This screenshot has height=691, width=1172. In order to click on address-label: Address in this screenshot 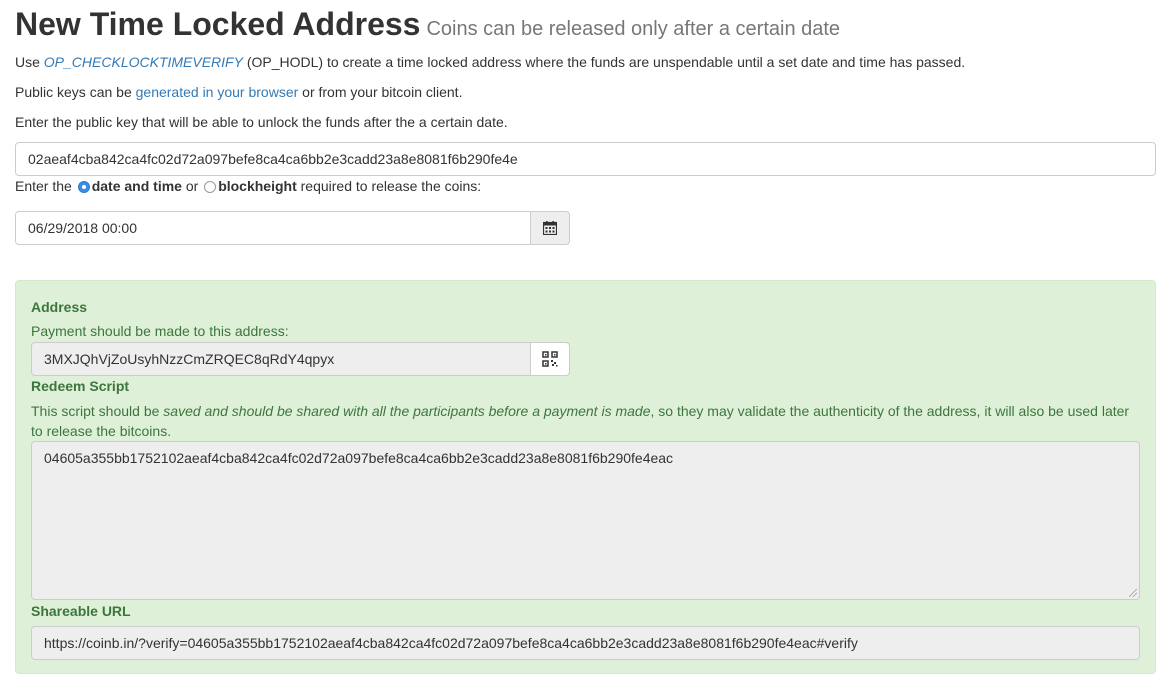, I will do `click(59, 307)`.